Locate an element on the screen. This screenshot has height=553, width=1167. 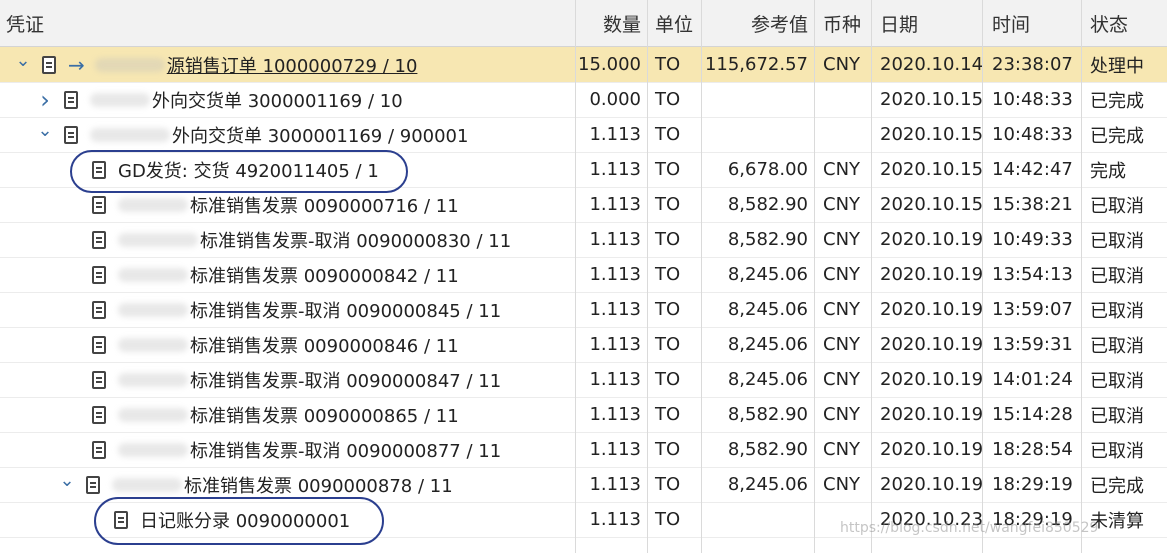
cell-status: 完成 is located at coordinates (1108, 171).